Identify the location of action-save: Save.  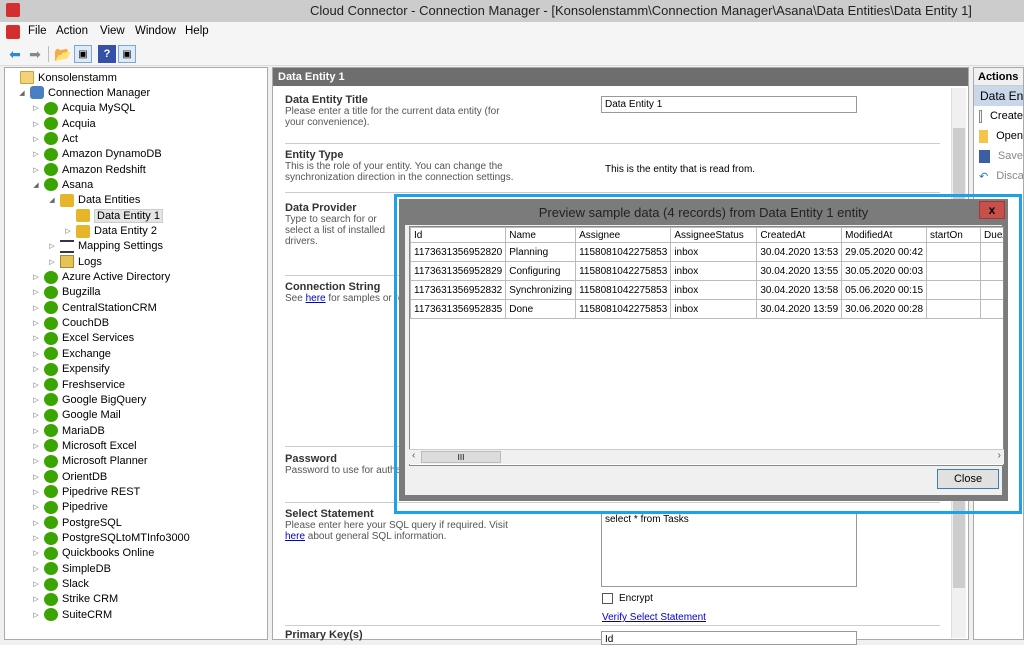
(998, 156).